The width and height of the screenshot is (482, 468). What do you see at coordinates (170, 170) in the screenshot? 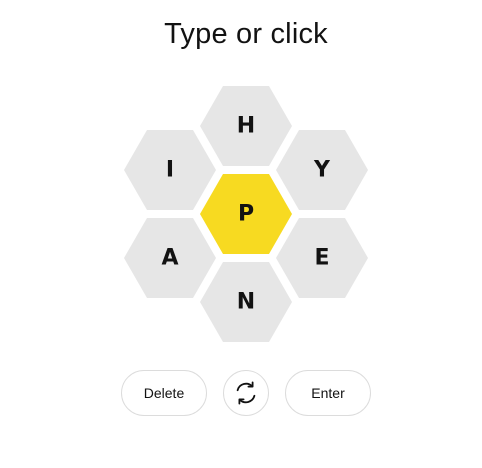
I see `hive-cell-top-left: I` at bounding box center [170, 170].